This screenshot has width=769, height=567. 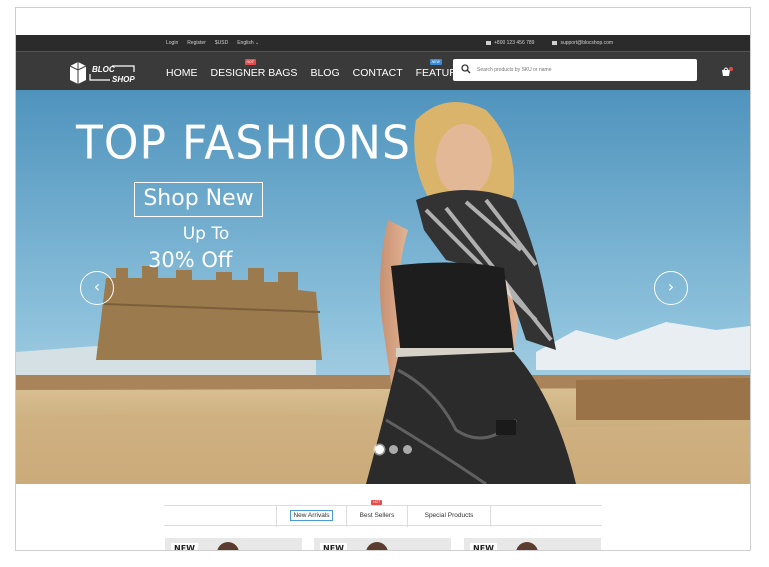 What do you see at coordinates (250, 62) in the screenshot?
I see `hot-badge: HOT` at bounding box center [250, 62].